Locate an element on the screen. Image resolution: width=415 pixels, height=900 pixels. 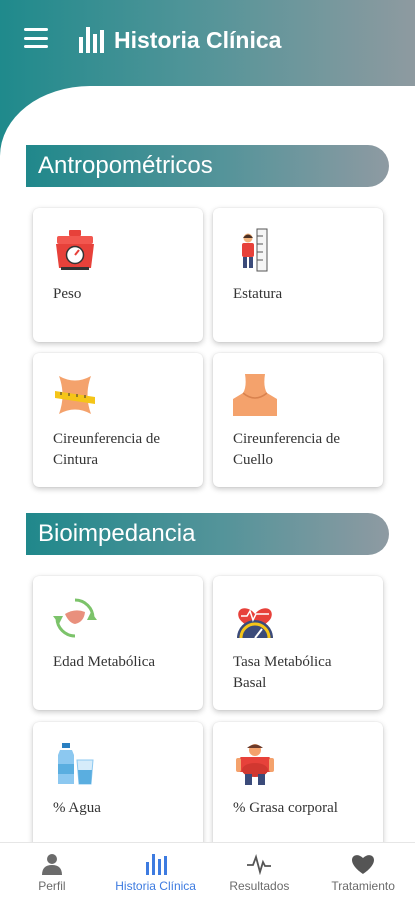
card-estatura: Estatura is located at coordinates (298, 275).